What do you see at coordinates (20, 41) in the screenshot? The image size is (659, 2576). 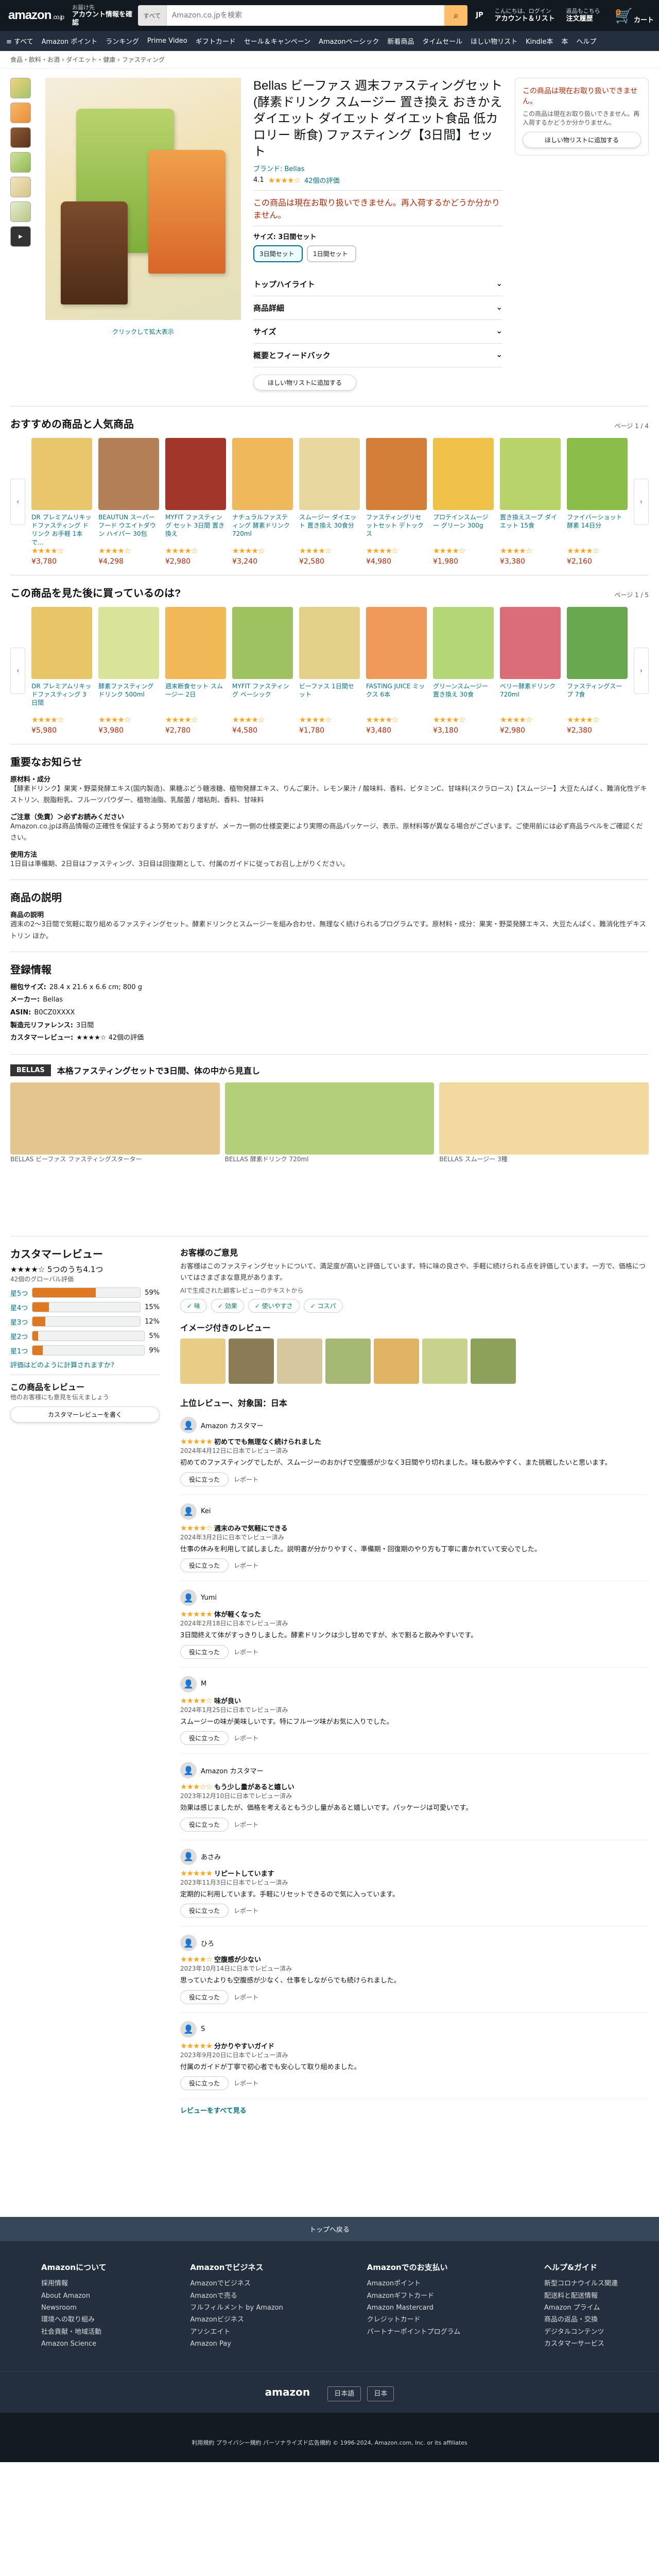 I see `nav-item: ≡ すべて` at bounding box center [20, 41].